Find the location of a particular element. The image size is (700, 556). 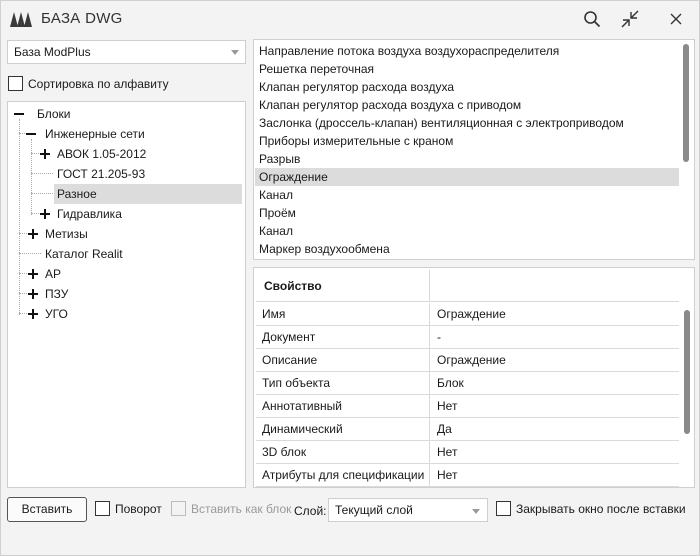

list-item: Проём is located at coordinates (467, 213).